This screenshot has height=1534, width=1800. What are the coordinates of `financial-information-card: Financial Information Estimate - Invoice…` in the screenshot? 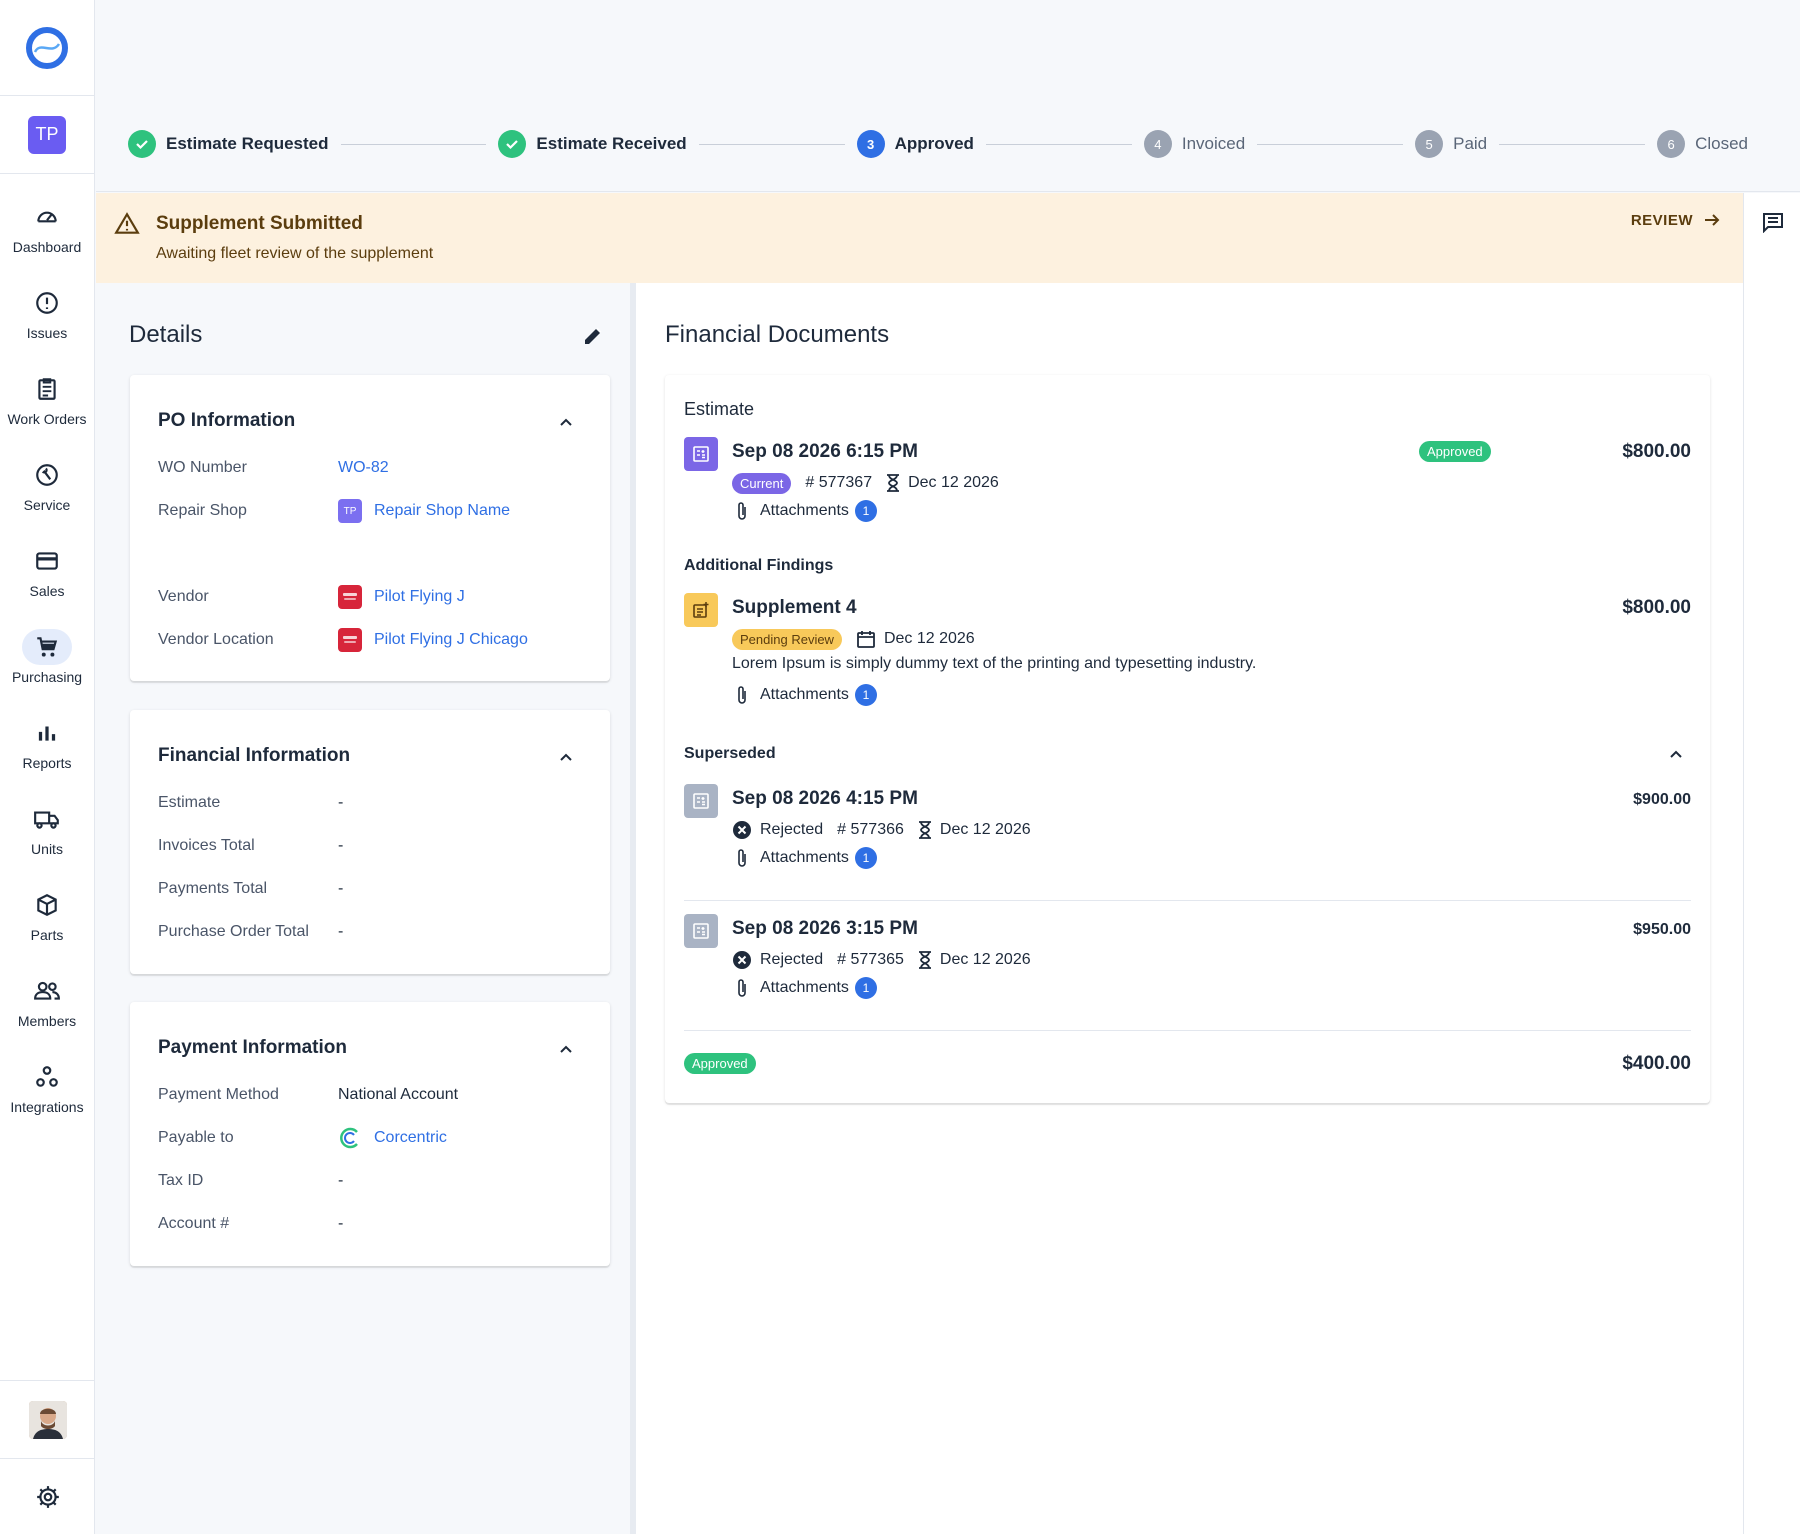 It's located at (370, 842).